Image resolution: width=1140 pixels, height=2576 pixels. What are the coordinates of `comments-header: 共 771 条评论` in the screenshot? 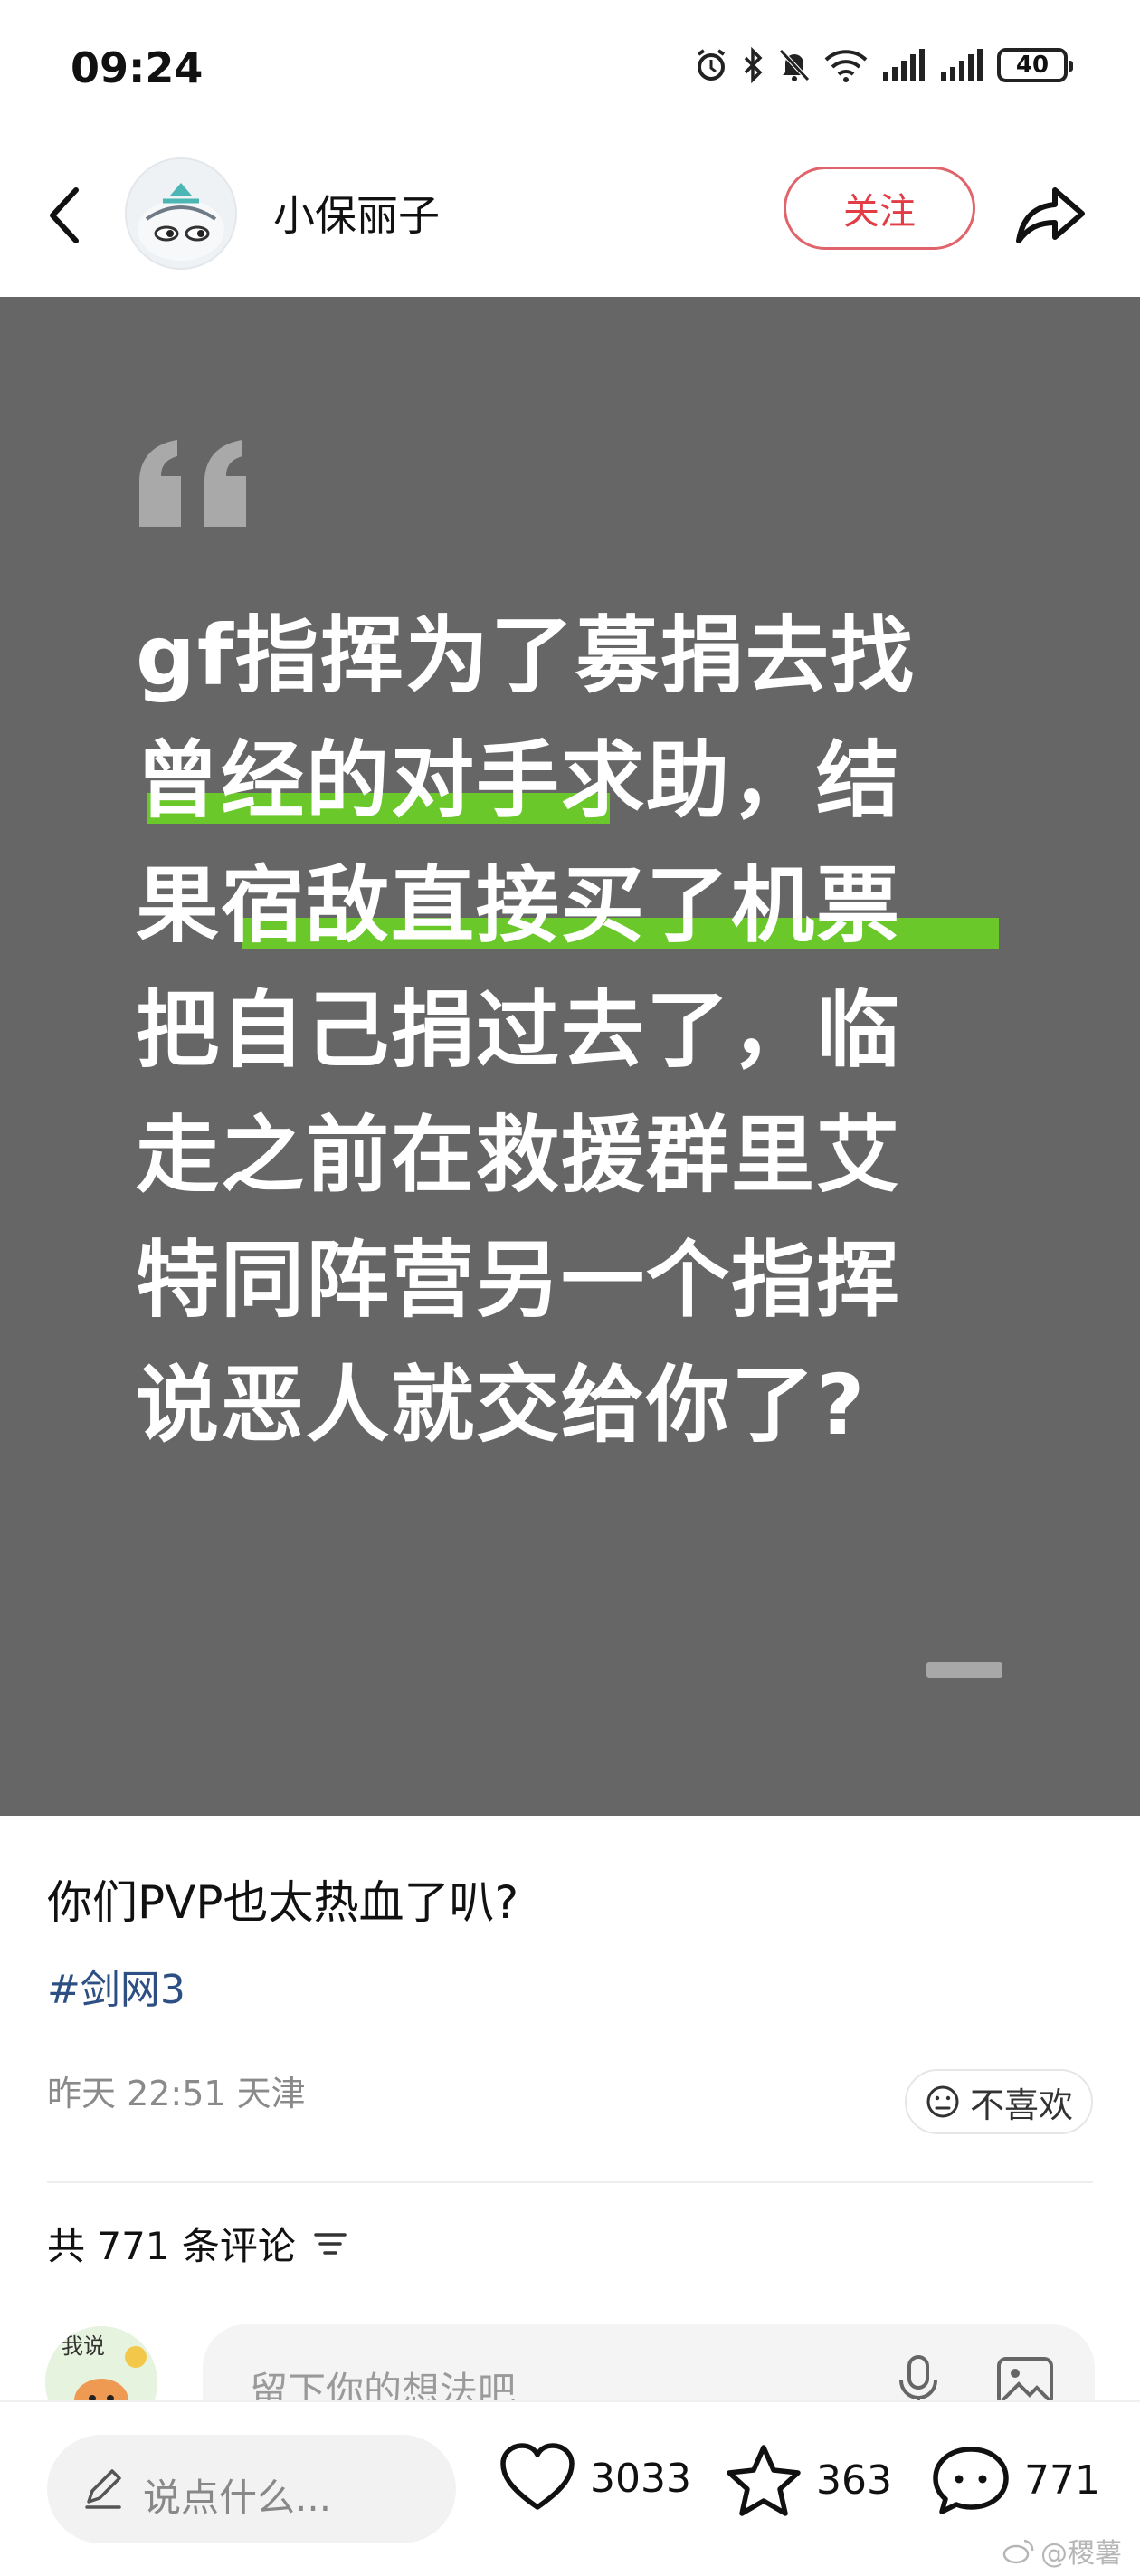 It's located at (198, 2244).